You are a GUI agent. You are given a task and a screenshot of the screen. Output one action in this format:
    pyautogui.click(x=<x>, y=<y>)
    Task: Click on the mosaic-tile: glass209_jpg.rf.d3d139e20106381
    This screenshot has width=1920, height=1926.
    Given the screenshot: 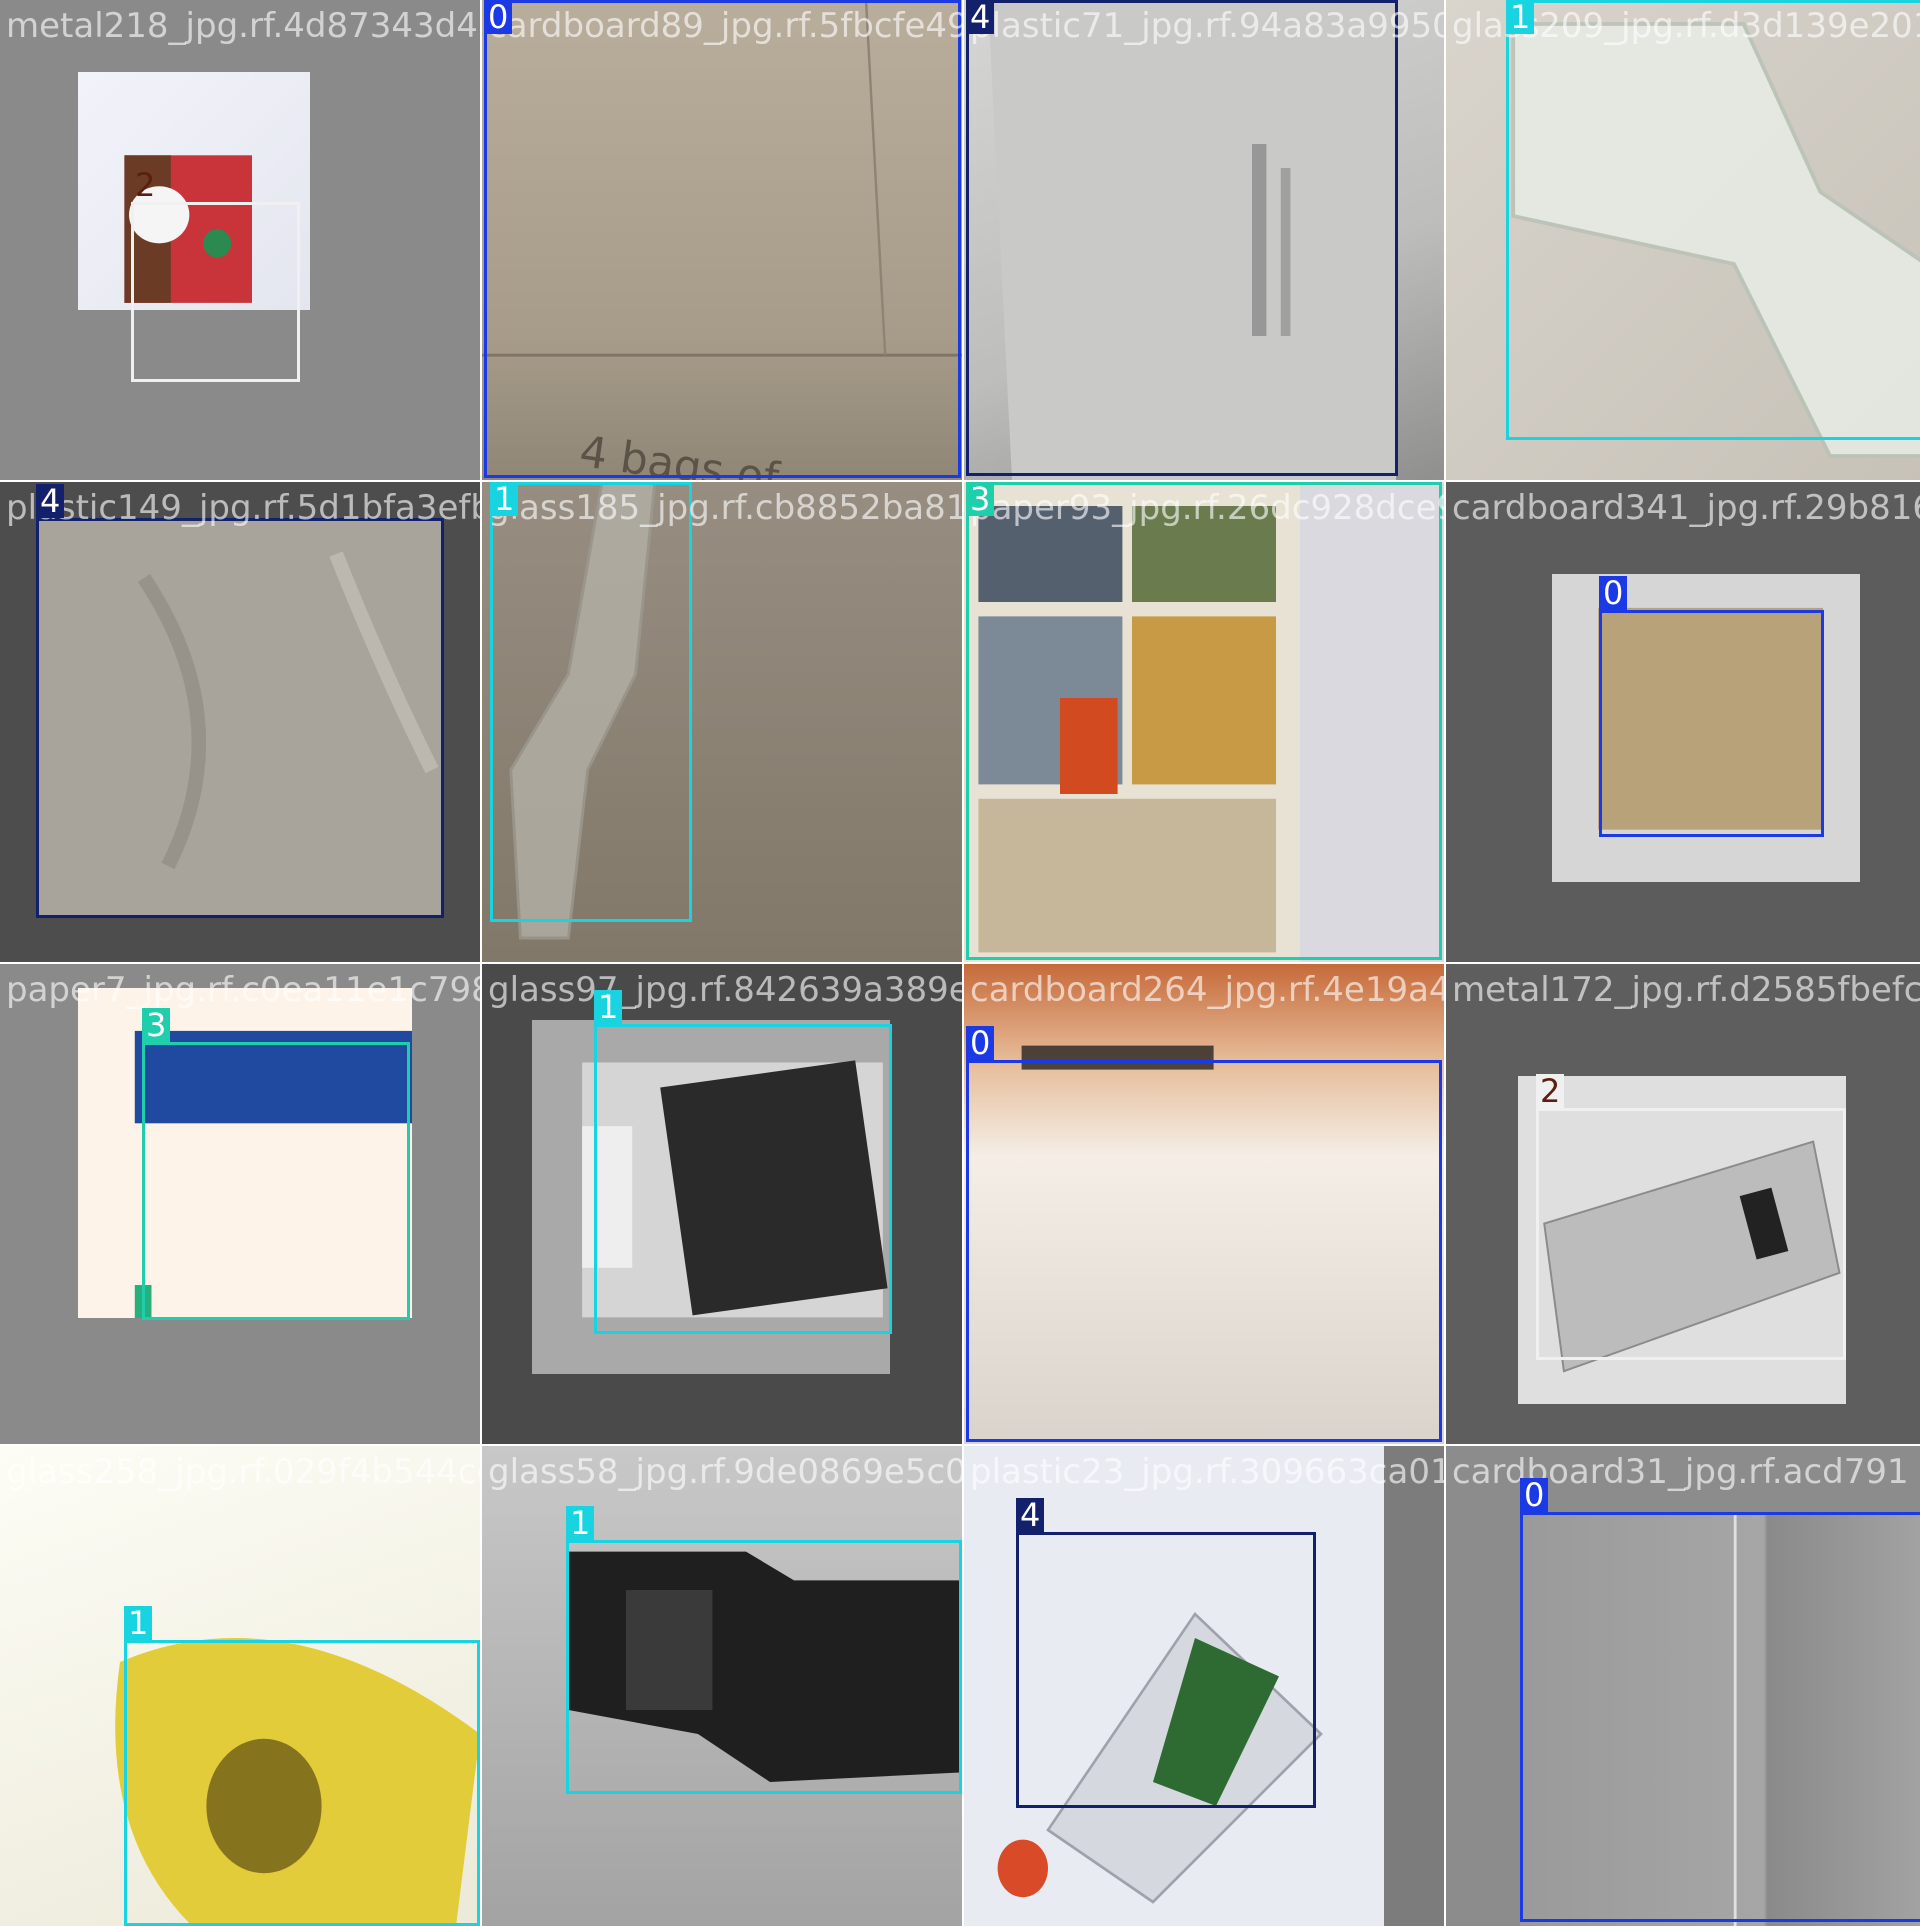 What is the action you would take?
    pyautogui.click(x=1683, y=240)
    